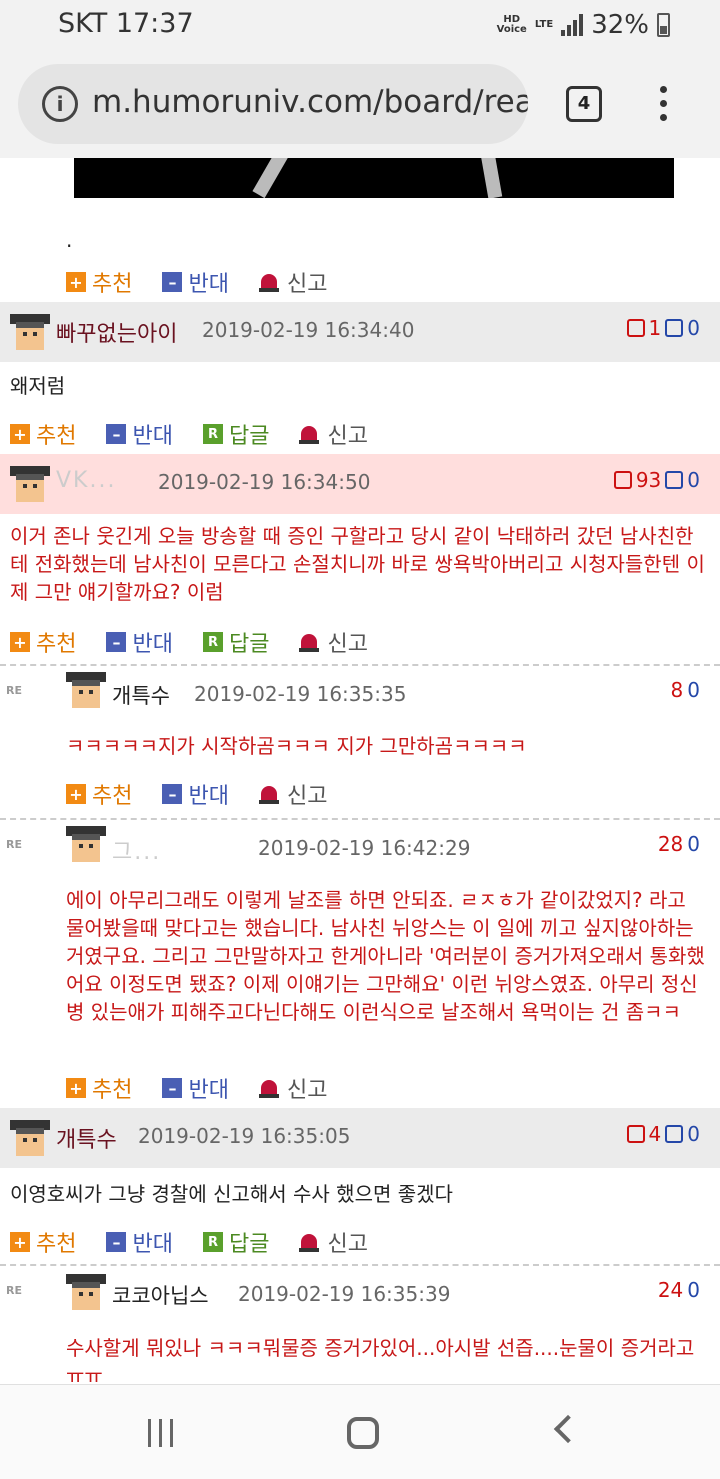  Describe the element at coordinates (360, 1138) in the screenshot. I see `comment-header: 개특수 2019-02-19 16:35:05 4 0` at that location.